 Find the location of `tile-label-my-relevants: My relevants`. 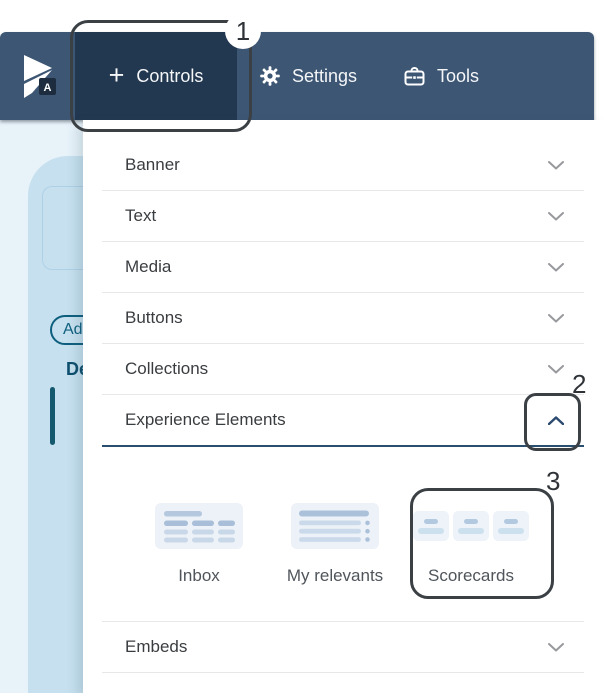

tile-label-my-relevants: My relevants is located at coordinates (335, 575).